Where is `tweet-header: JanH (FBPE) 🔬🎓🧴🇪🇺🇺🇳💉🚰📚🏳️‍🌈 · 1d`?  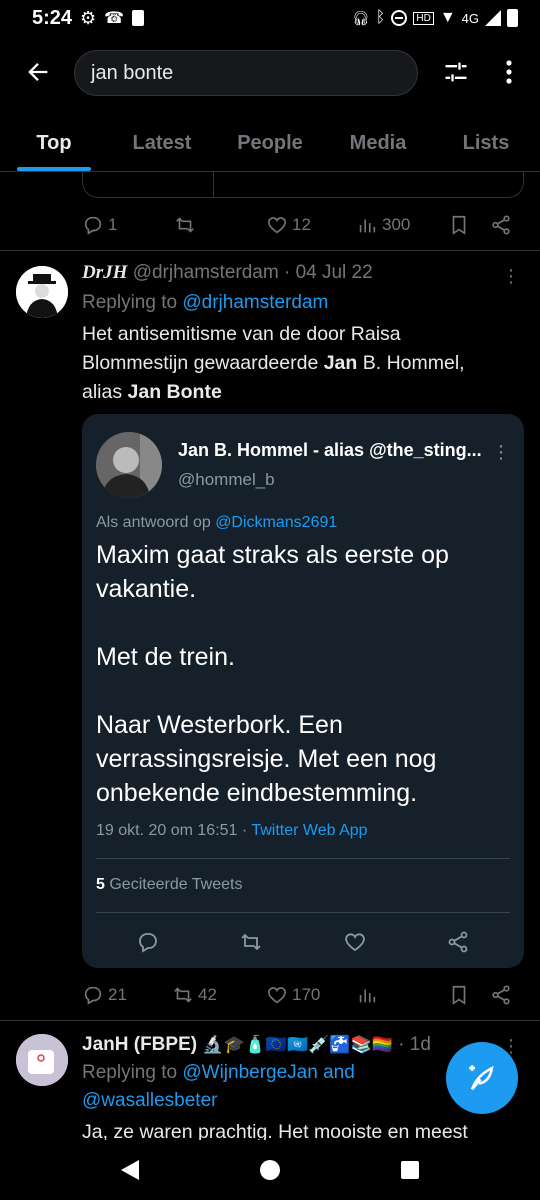
tweet-header: JanH (FBPE) 🔬🎓🧴🇪🇺🇺🇳💉🚰📚🏳️‍🌈 · 1d is located at coordinates (256, 1045).